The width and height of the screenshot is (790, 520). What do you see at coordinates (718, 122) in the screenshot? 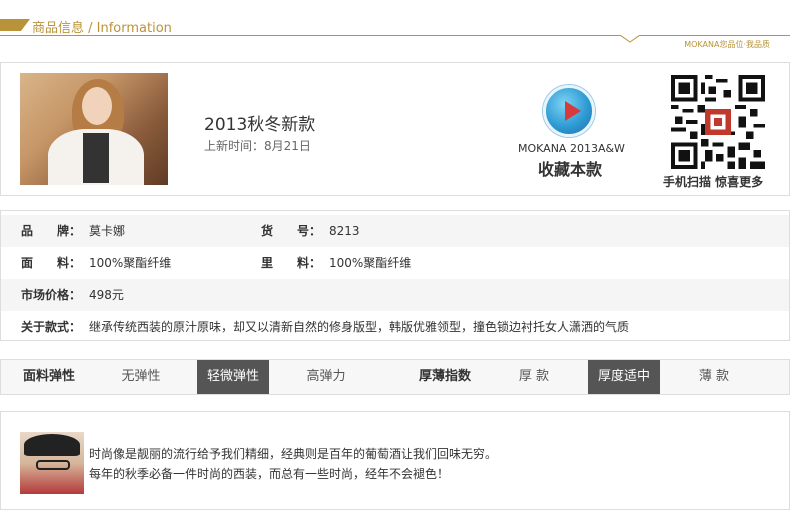
I see `qr-code-icon` at bounding box center [718, 122].